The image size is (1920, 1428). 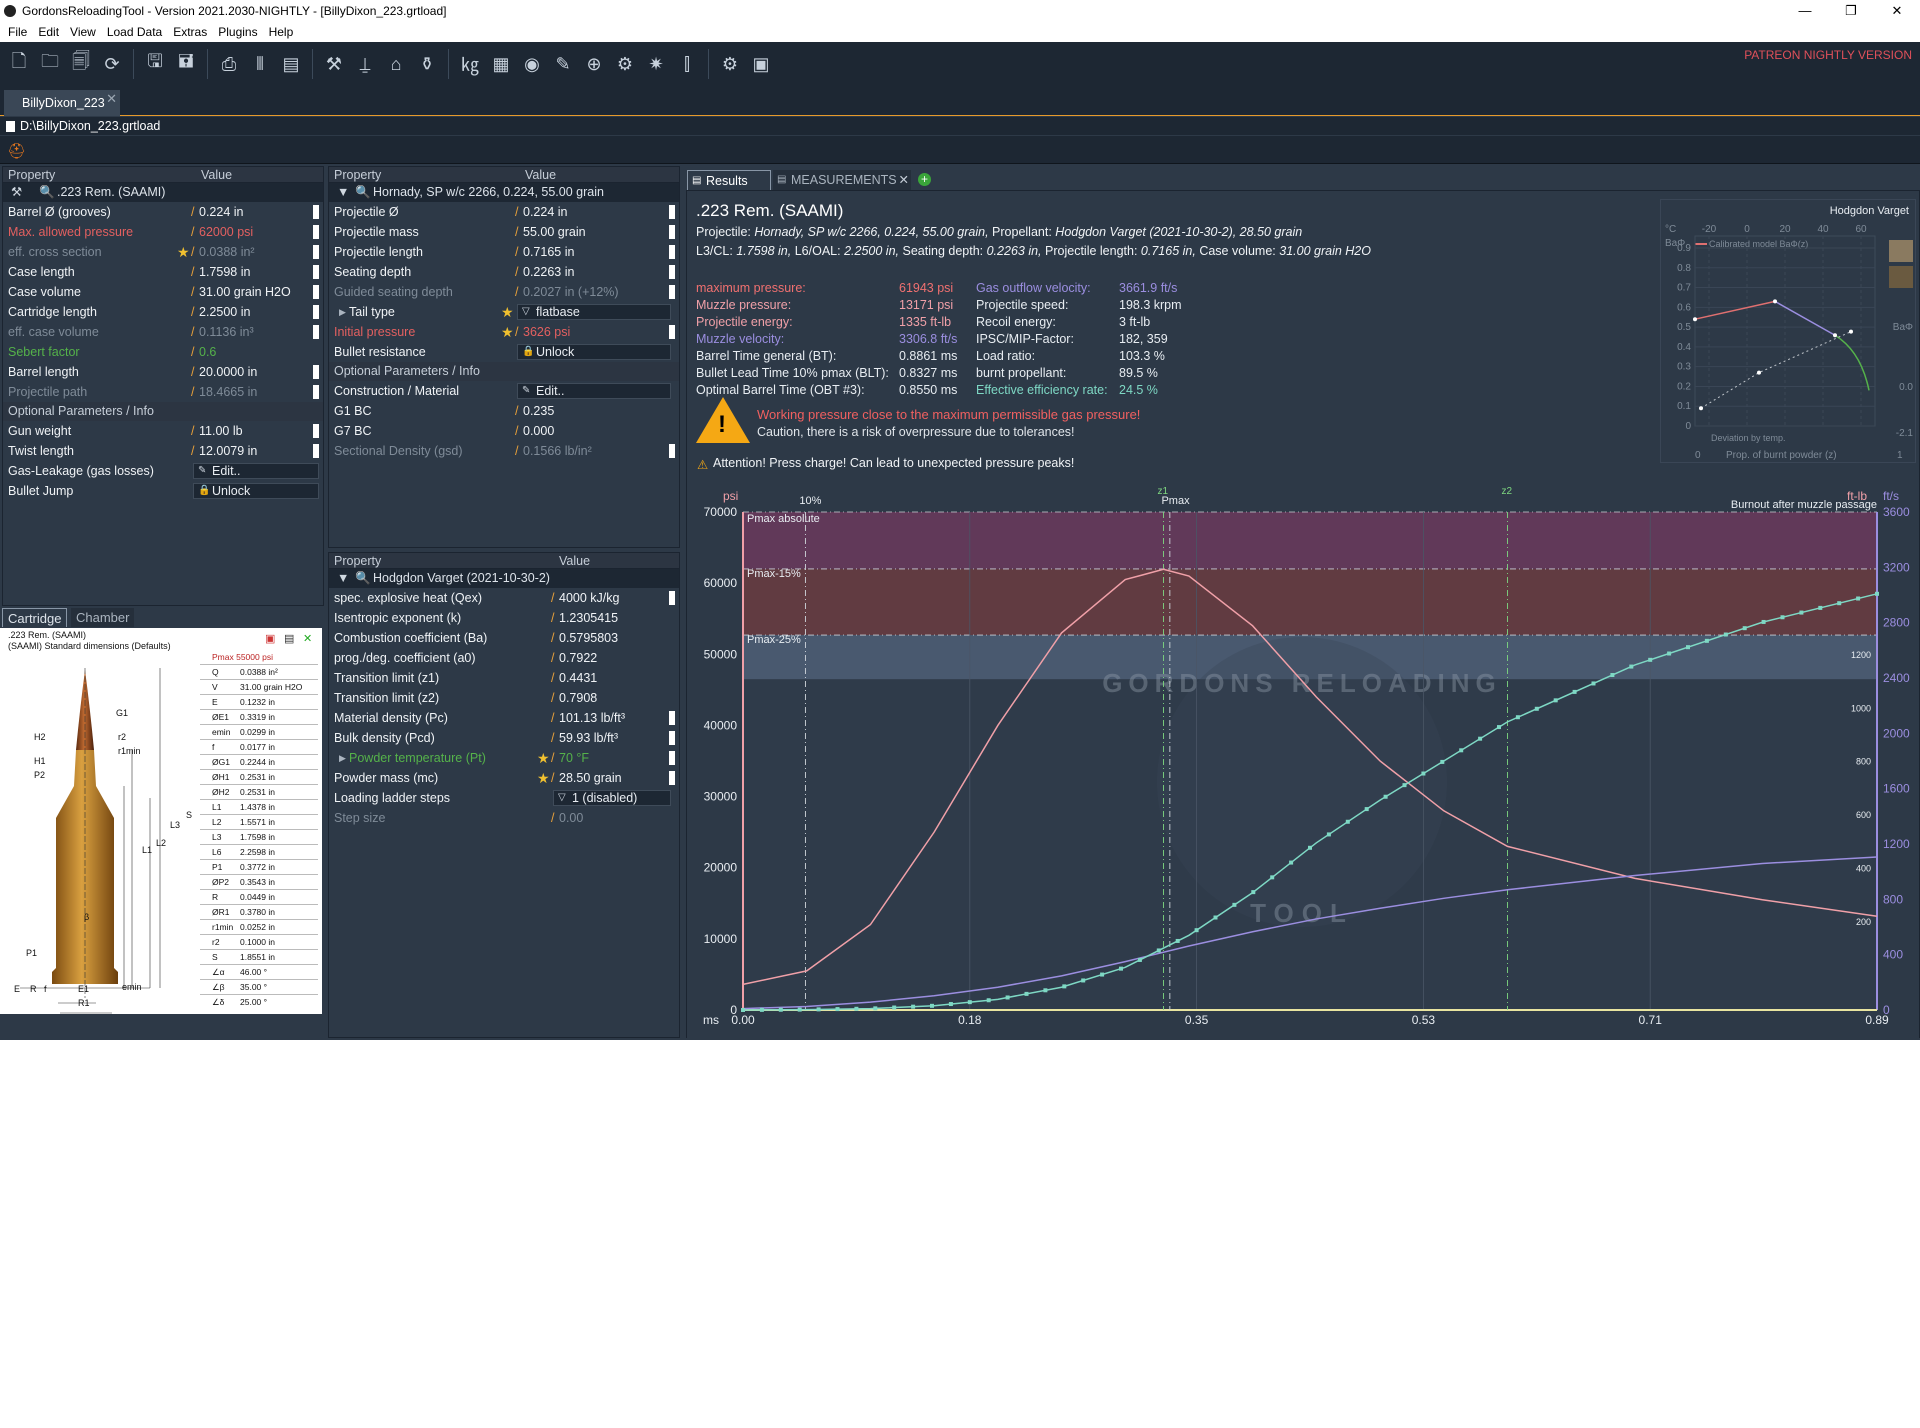 What do you see at coordinates (1897, 11) in the screenshot?
I see `close-button: ✕` at bounding box center [1897, 11].